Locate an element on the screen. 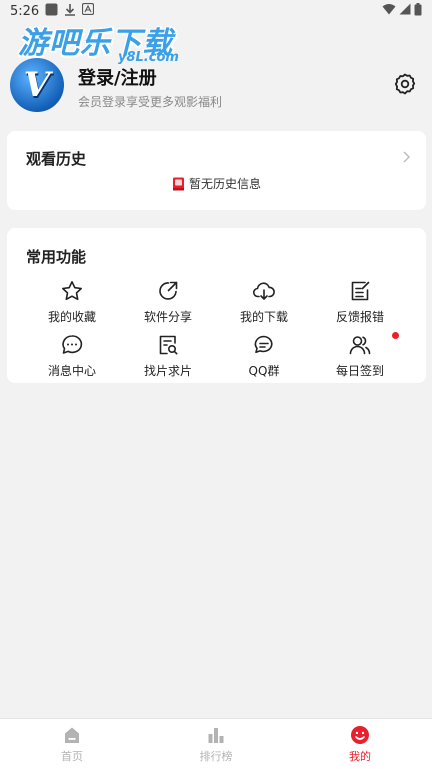  function-label: 消息中心 is located at coordinates (71, 371).